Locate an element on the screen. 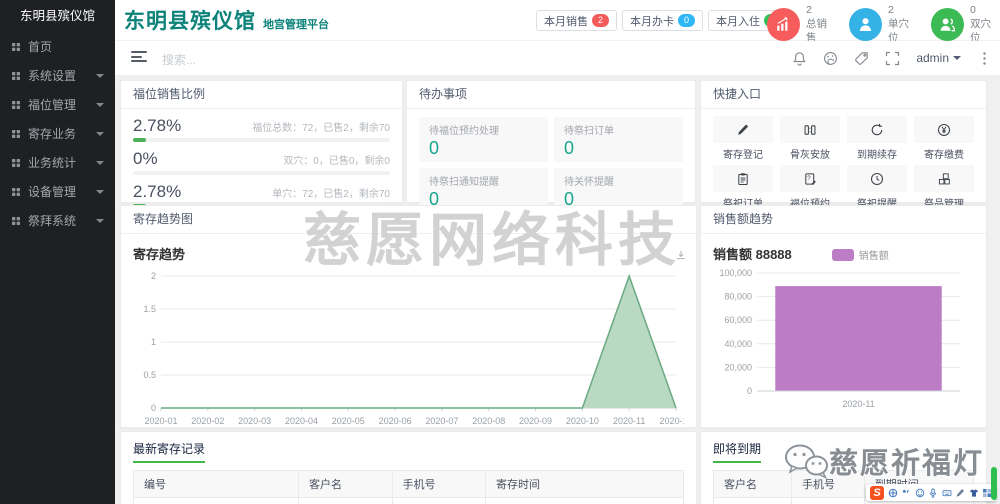 This screenshot has width=1000, height=504. stat-item-2: 0 双穴位 is located at coordinates (965, 24).